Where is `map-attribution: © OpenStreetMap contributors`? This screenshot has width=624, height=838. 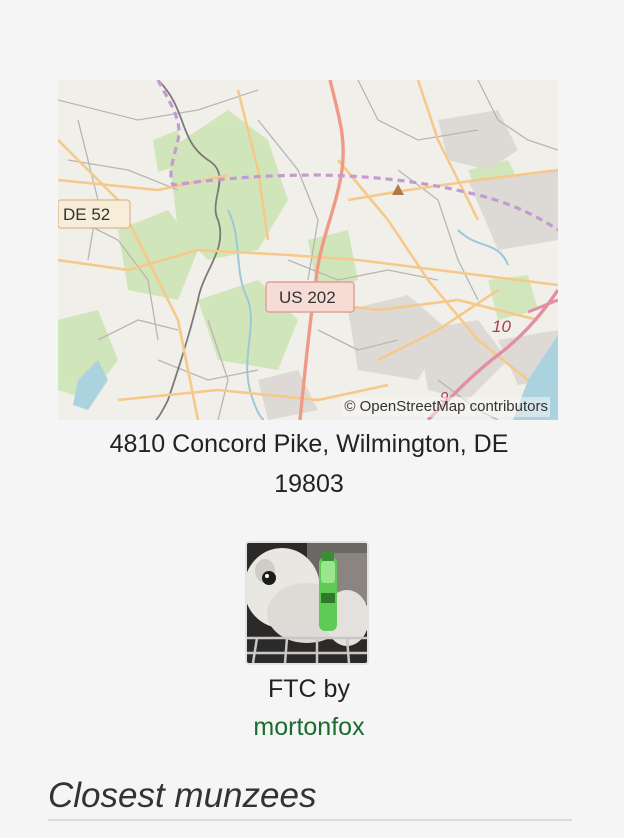
map-attribution: © OpenStreetMap contributors is located at coordinates (446, 407).